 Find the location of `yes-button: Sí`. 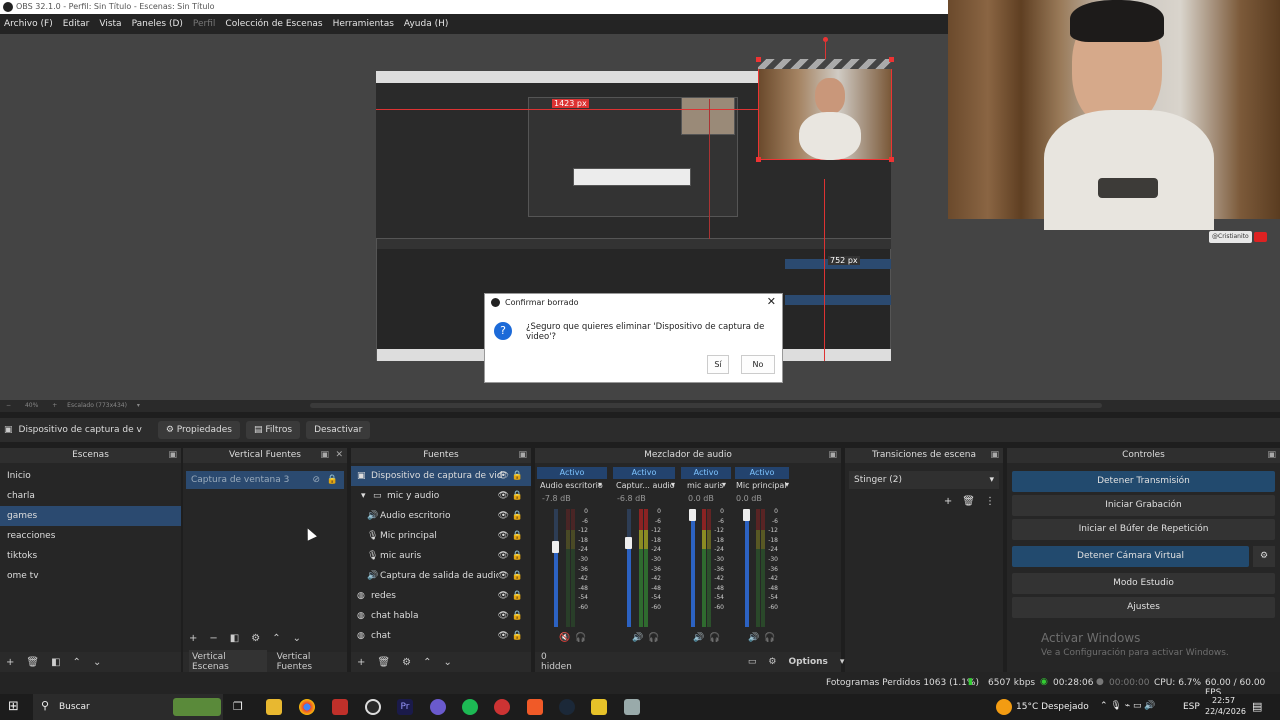

yes-button: Sí is located at coordinates (718, 364).